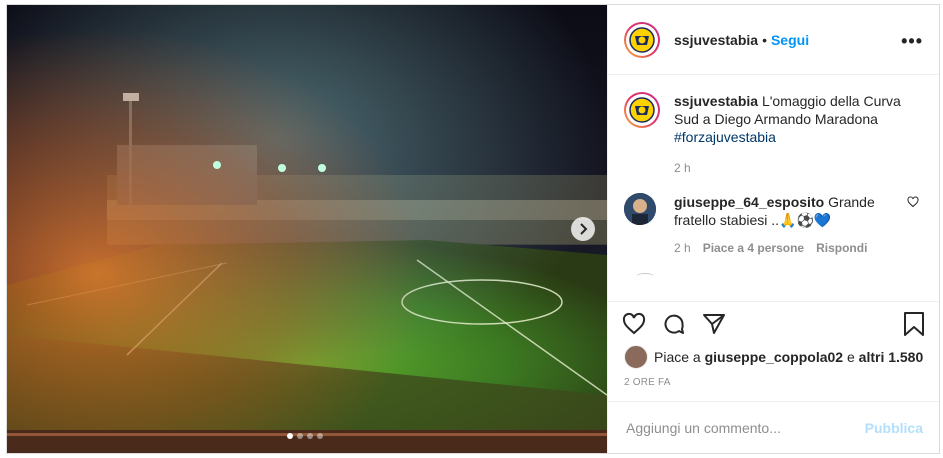 The height and width of the screenshot is (458, 943). What do you see at coordinates (749, 202) in the screenshot?
I see `comment-username: giuseppe_64_esposito` at bounding box center [749, 202].